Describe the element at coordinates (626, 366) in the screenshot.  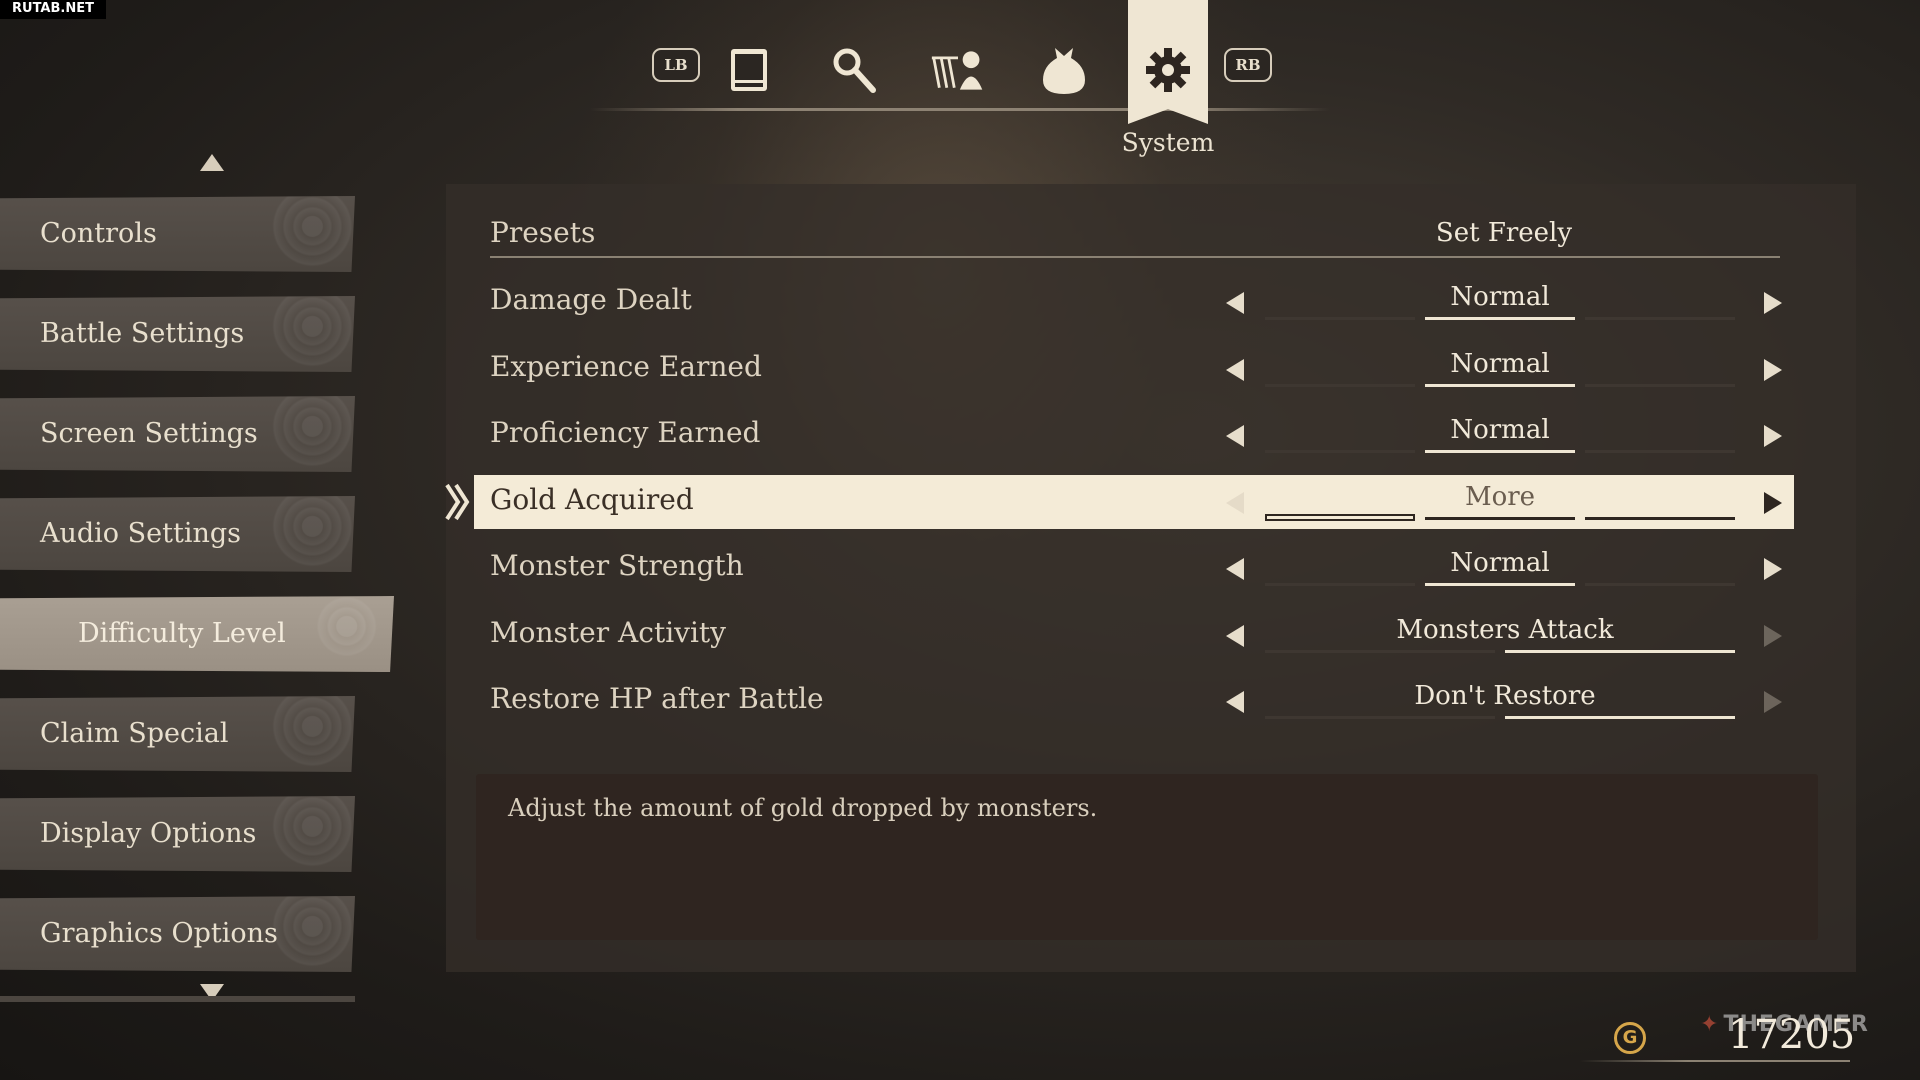
I see `setting-label: Experience Earned` at that location.